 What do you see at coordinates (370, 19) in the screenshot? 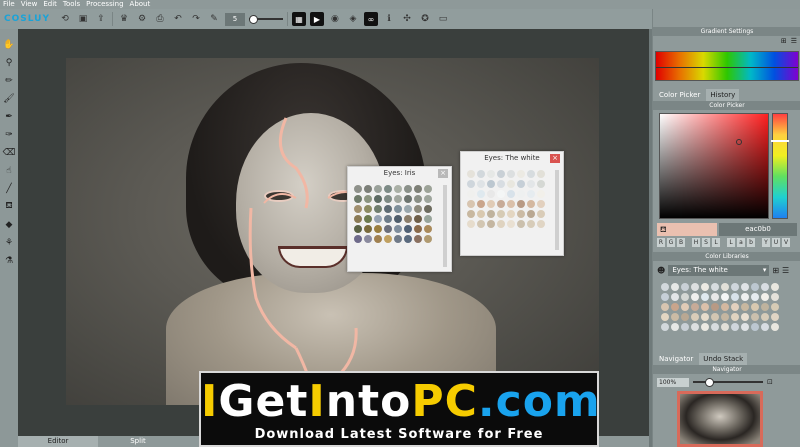
I see `link-icon: ∞` at bounding box center [370, 19].